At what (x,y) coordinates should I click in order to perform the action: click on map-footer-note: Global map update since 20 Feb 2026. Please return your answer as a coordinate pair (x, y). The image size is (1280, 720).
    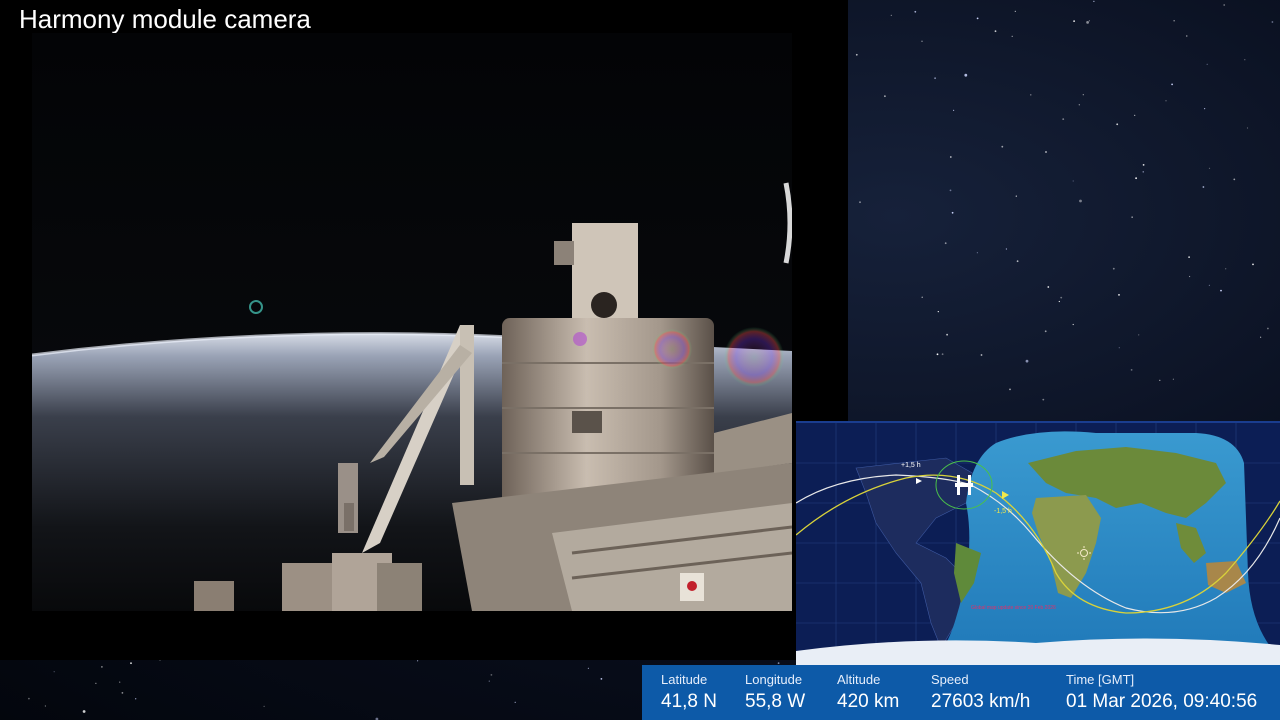
    Looking at the image, I should click on (1013, 608).